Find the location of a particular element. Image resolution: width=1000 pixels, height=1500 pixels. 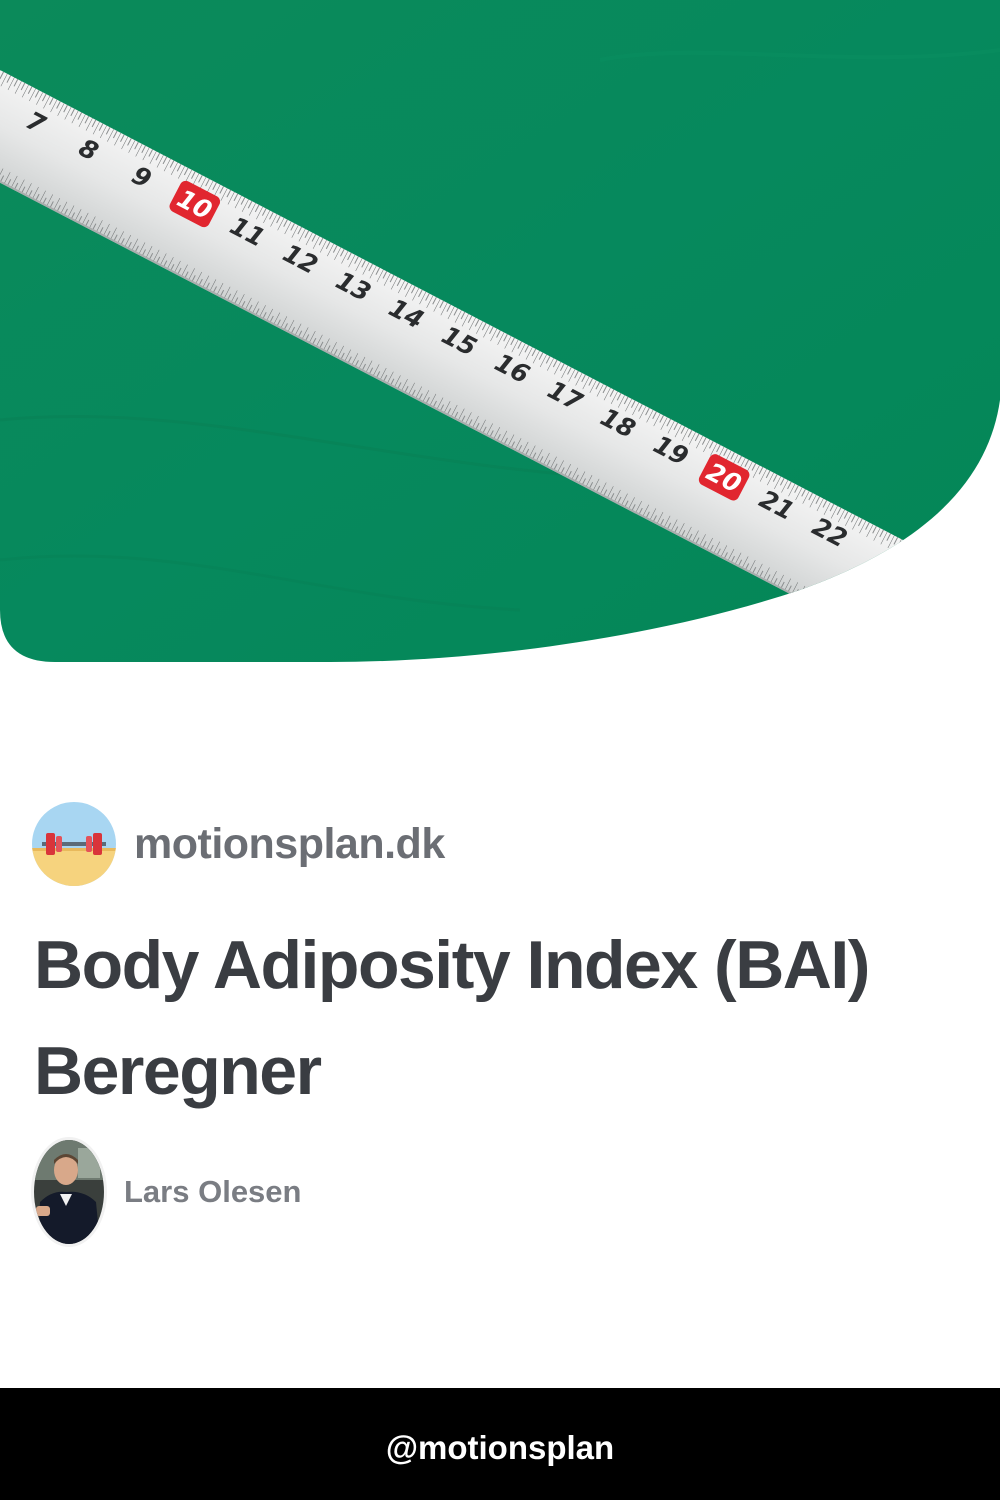

social-handle: @motionsplan is located at coordinates (500, 1448).